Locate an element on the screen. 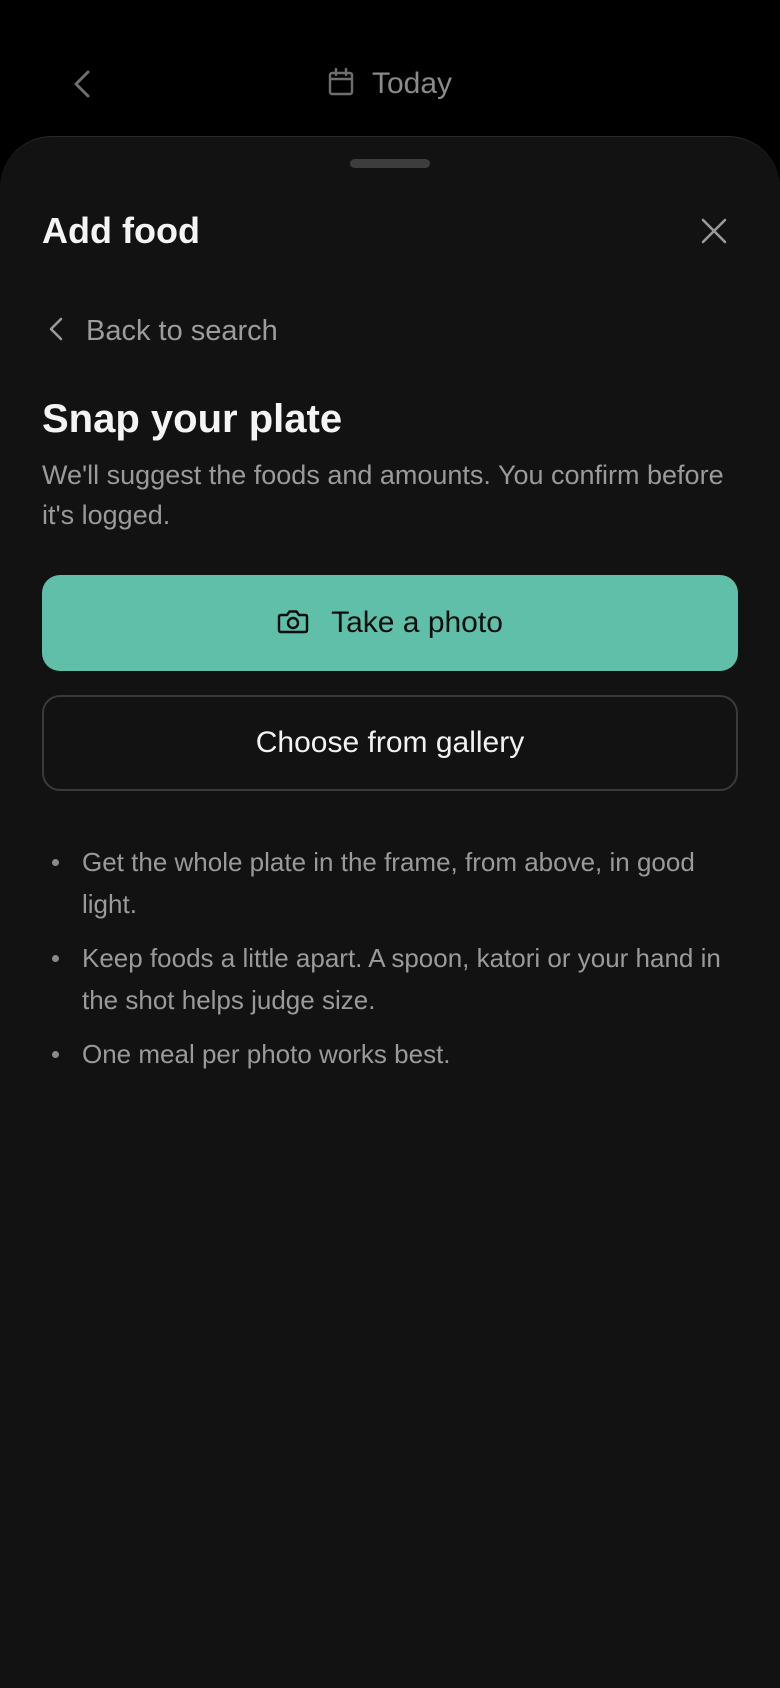  date-selector: Today is located at coordinates (390, 84).